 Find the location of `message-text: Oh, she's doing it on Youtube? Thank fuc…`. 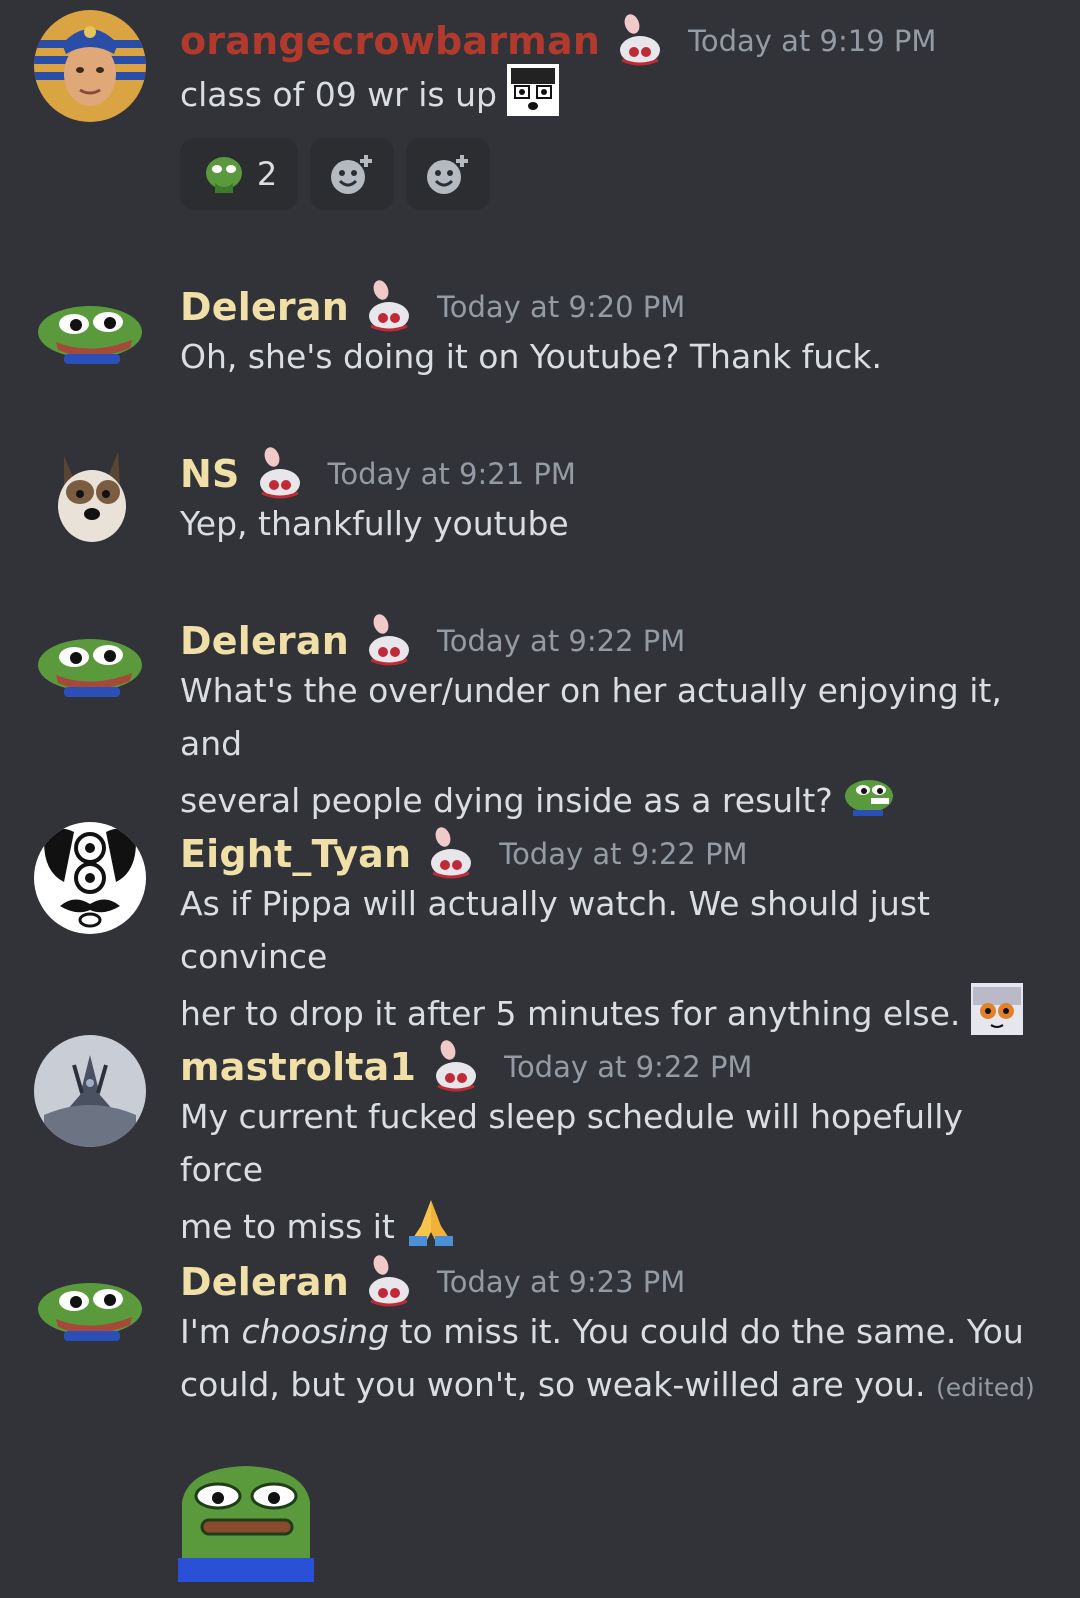

message-text: Oh, she's doing it on Youtube? Thank fuc… is located at coordinates (531, 356).